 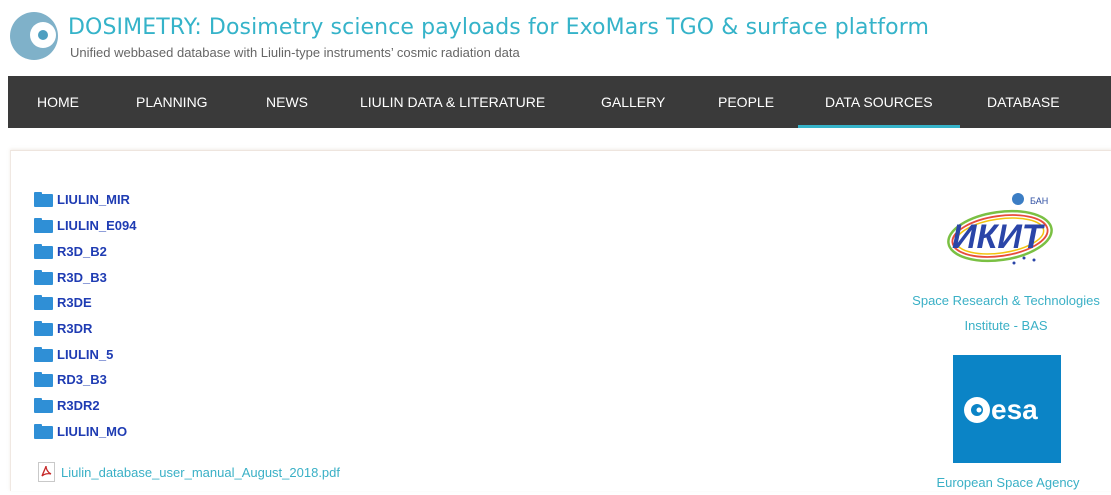 I want to click on folder-label: RD3_B3, so click(x=82, y=379).